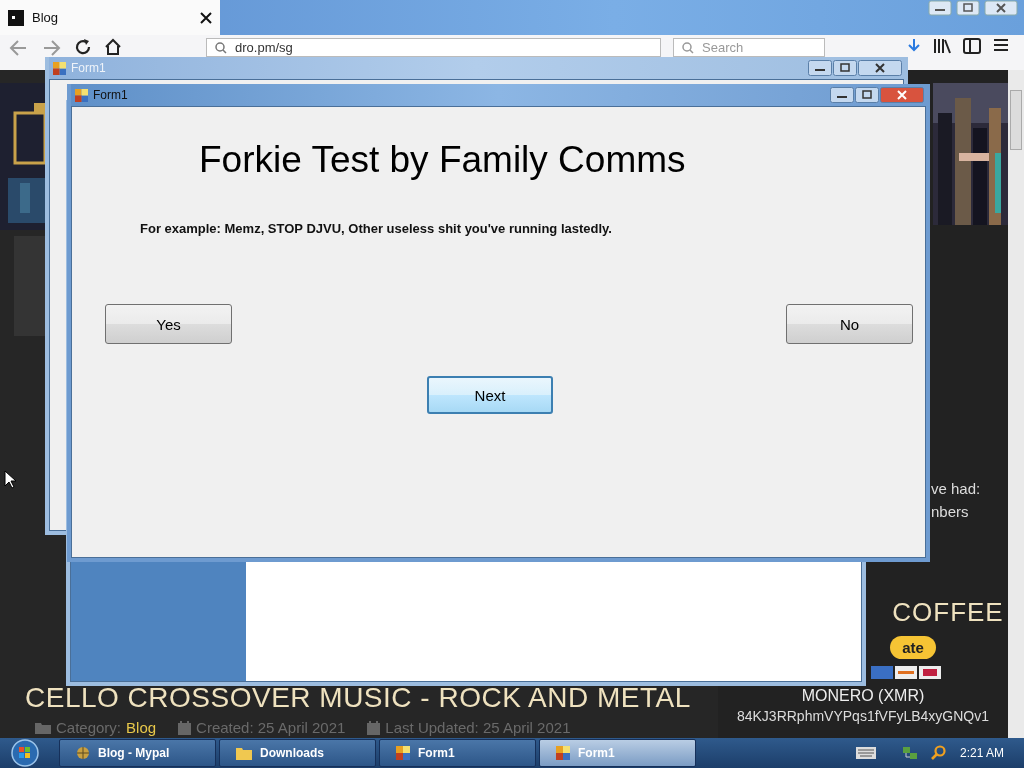  I want to click on taskbar-button: Downloads, so click(297, 753).